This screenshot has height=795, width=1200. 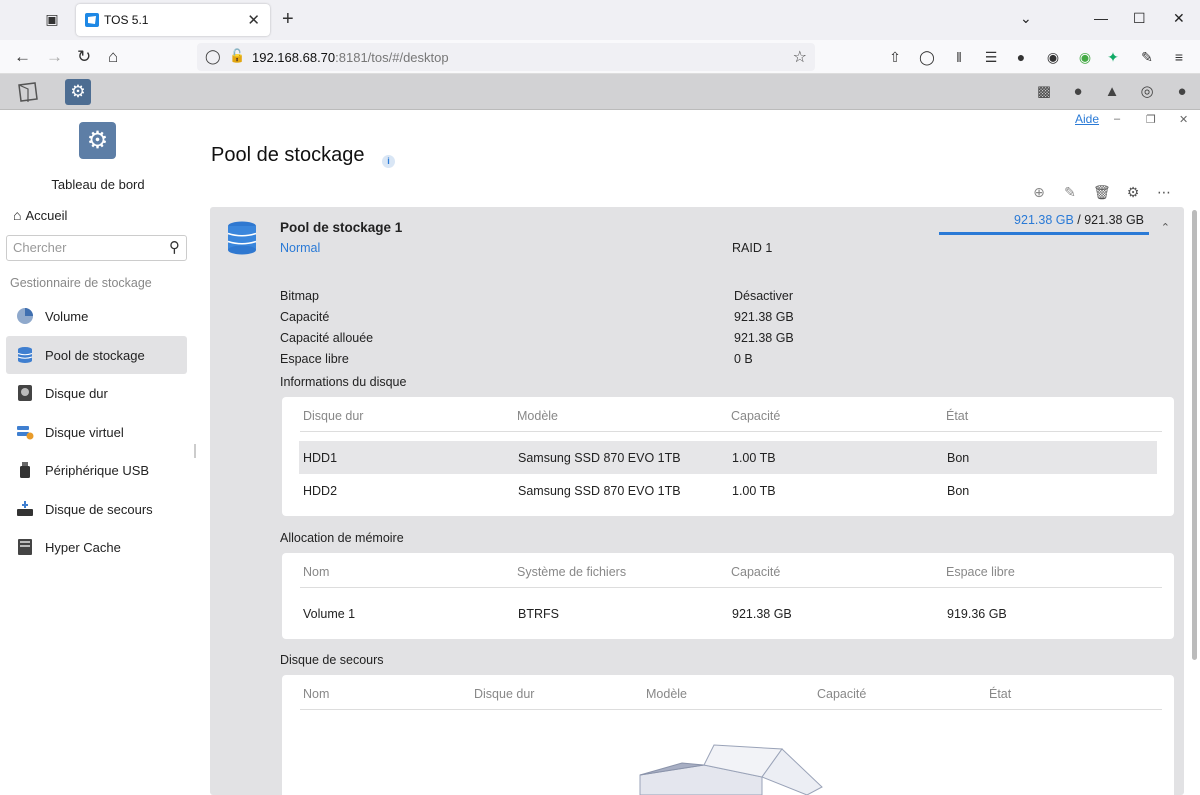 I want to click on bookmark-star-icon: ☆, so click(x=800, y=57).